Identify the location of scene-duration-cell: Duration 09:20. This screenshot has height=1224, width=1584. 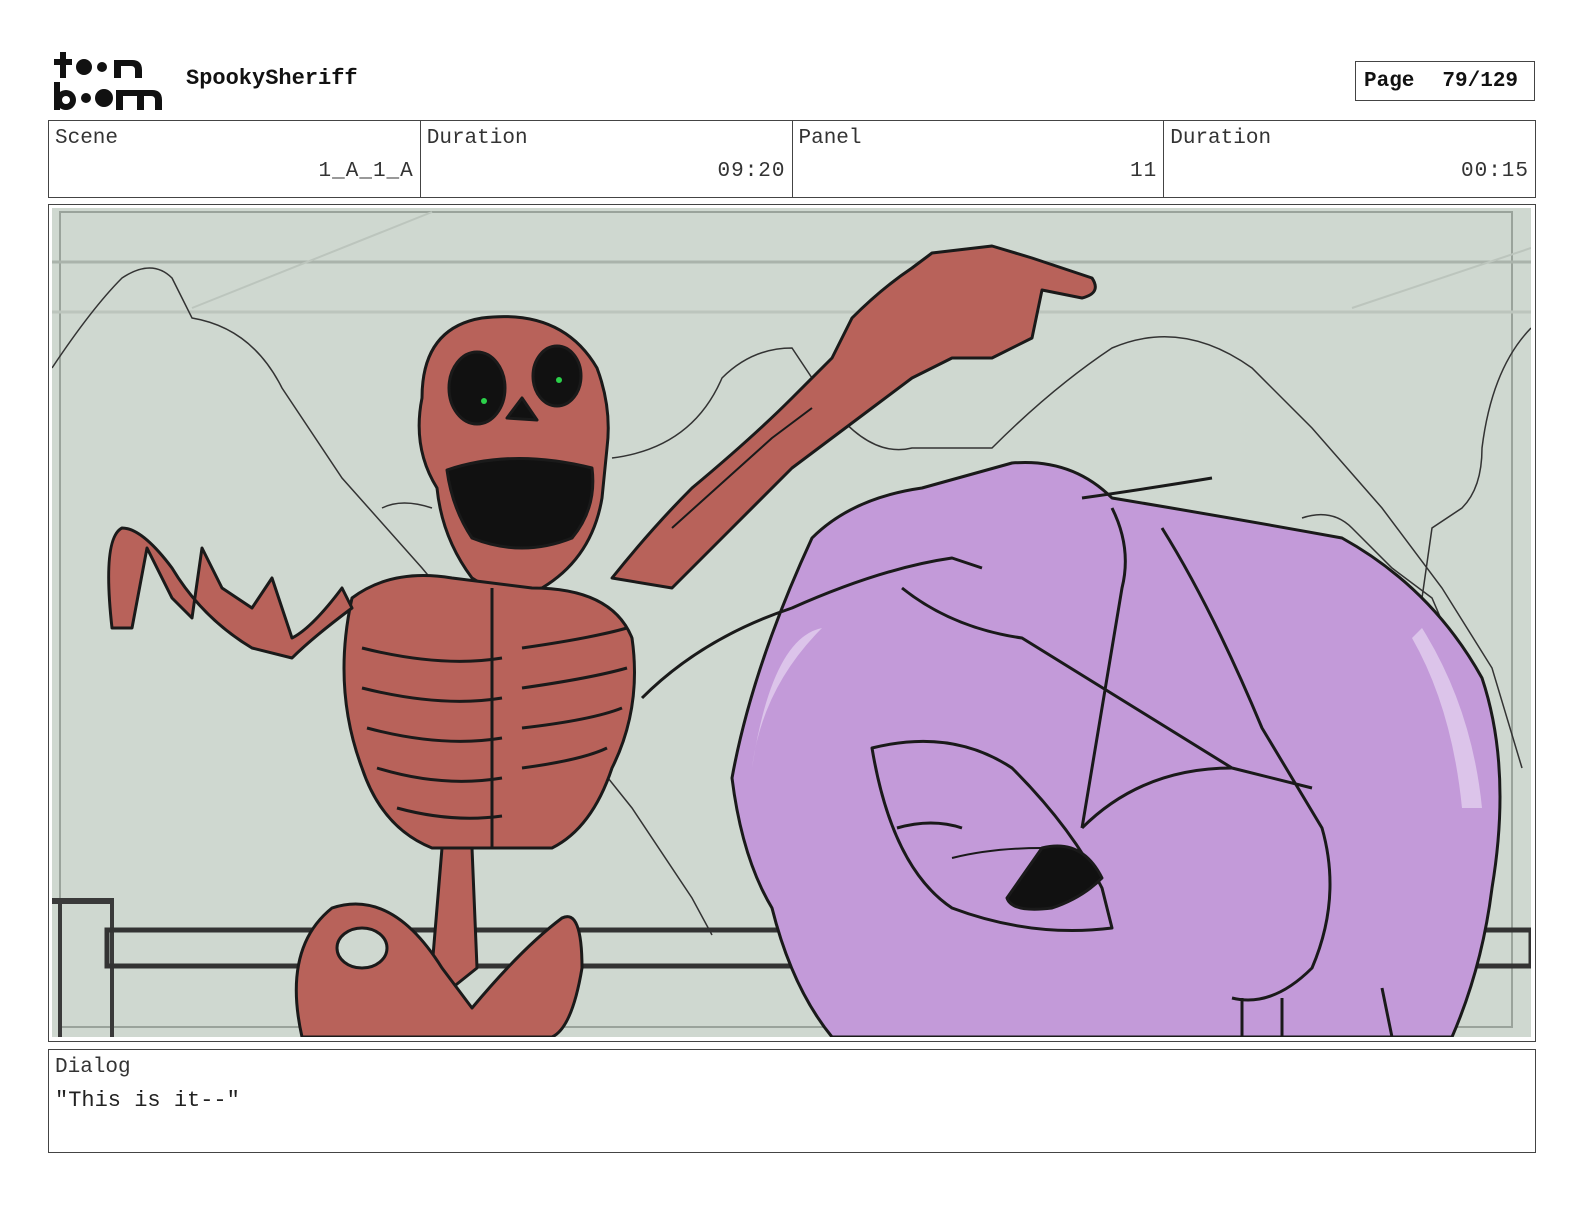
(607, 159).